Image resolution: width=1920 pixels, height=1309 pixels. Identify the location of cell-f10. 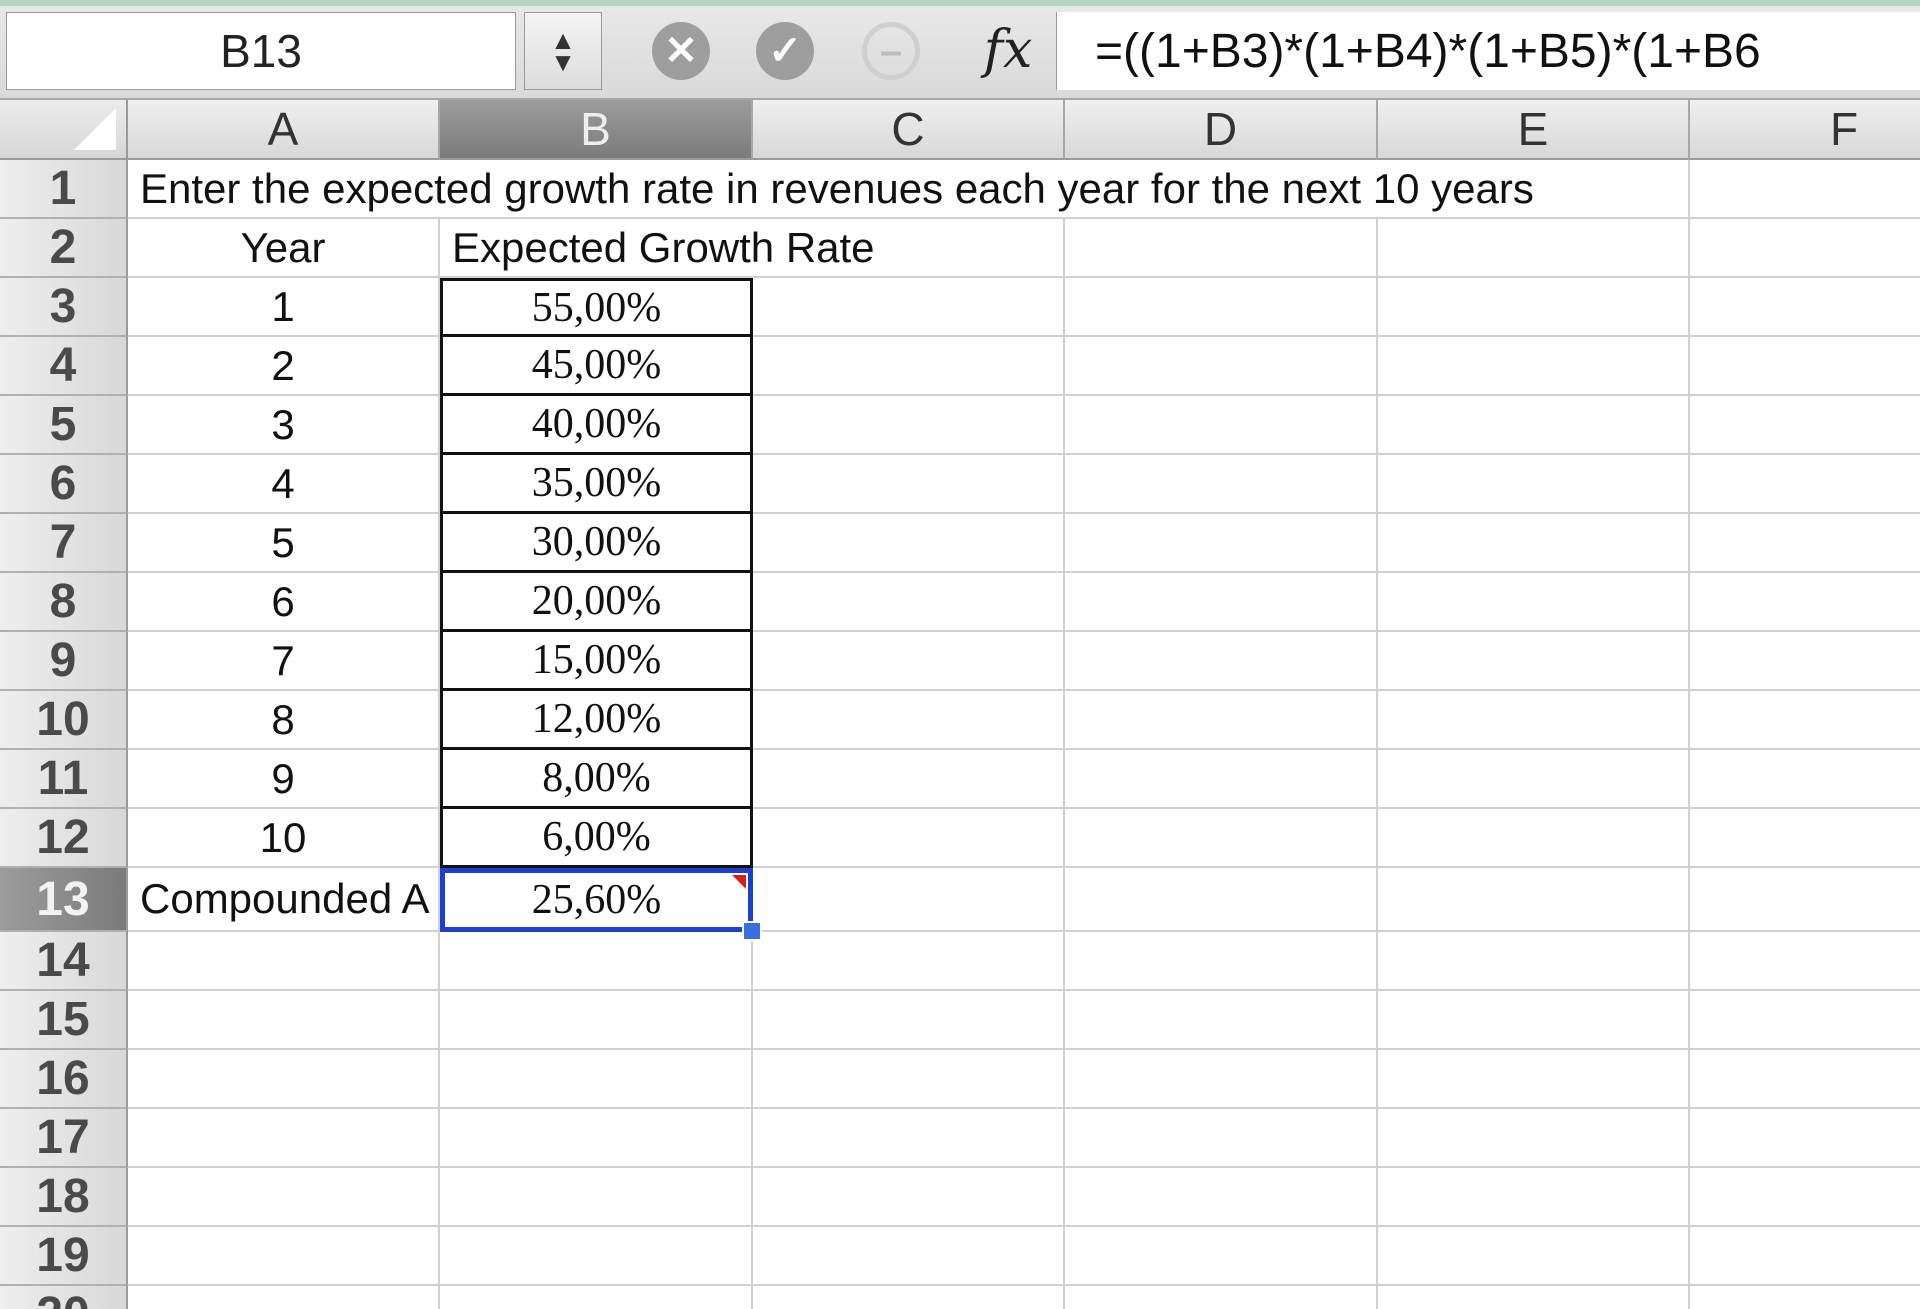
(1805, 720).